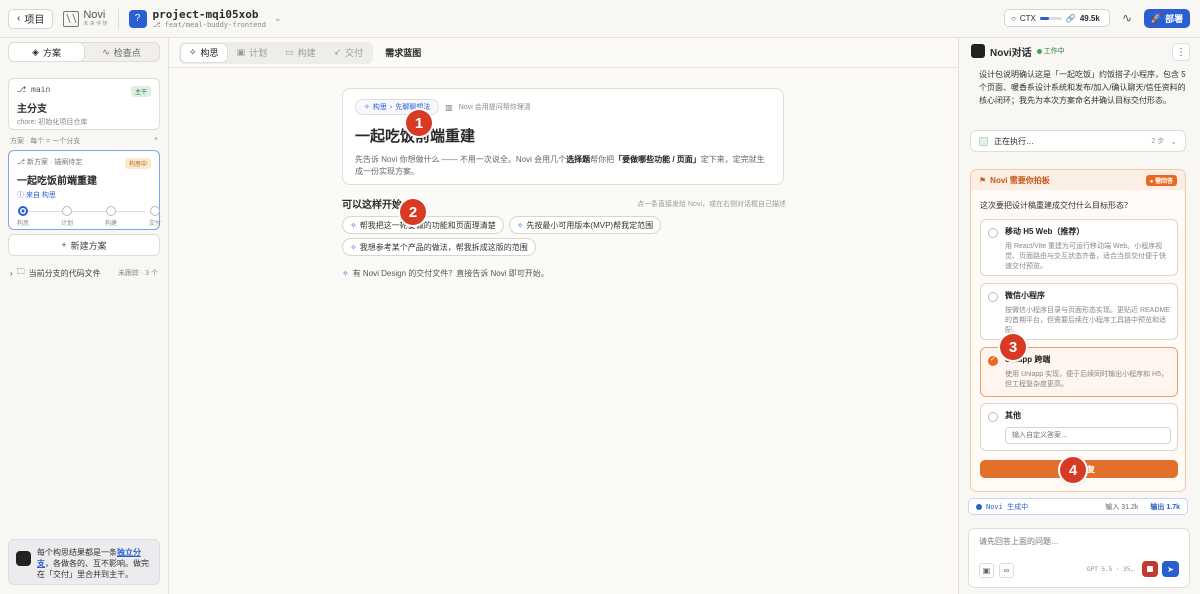  I want to click on callout-marker-3: 3, so click(1013, 347).